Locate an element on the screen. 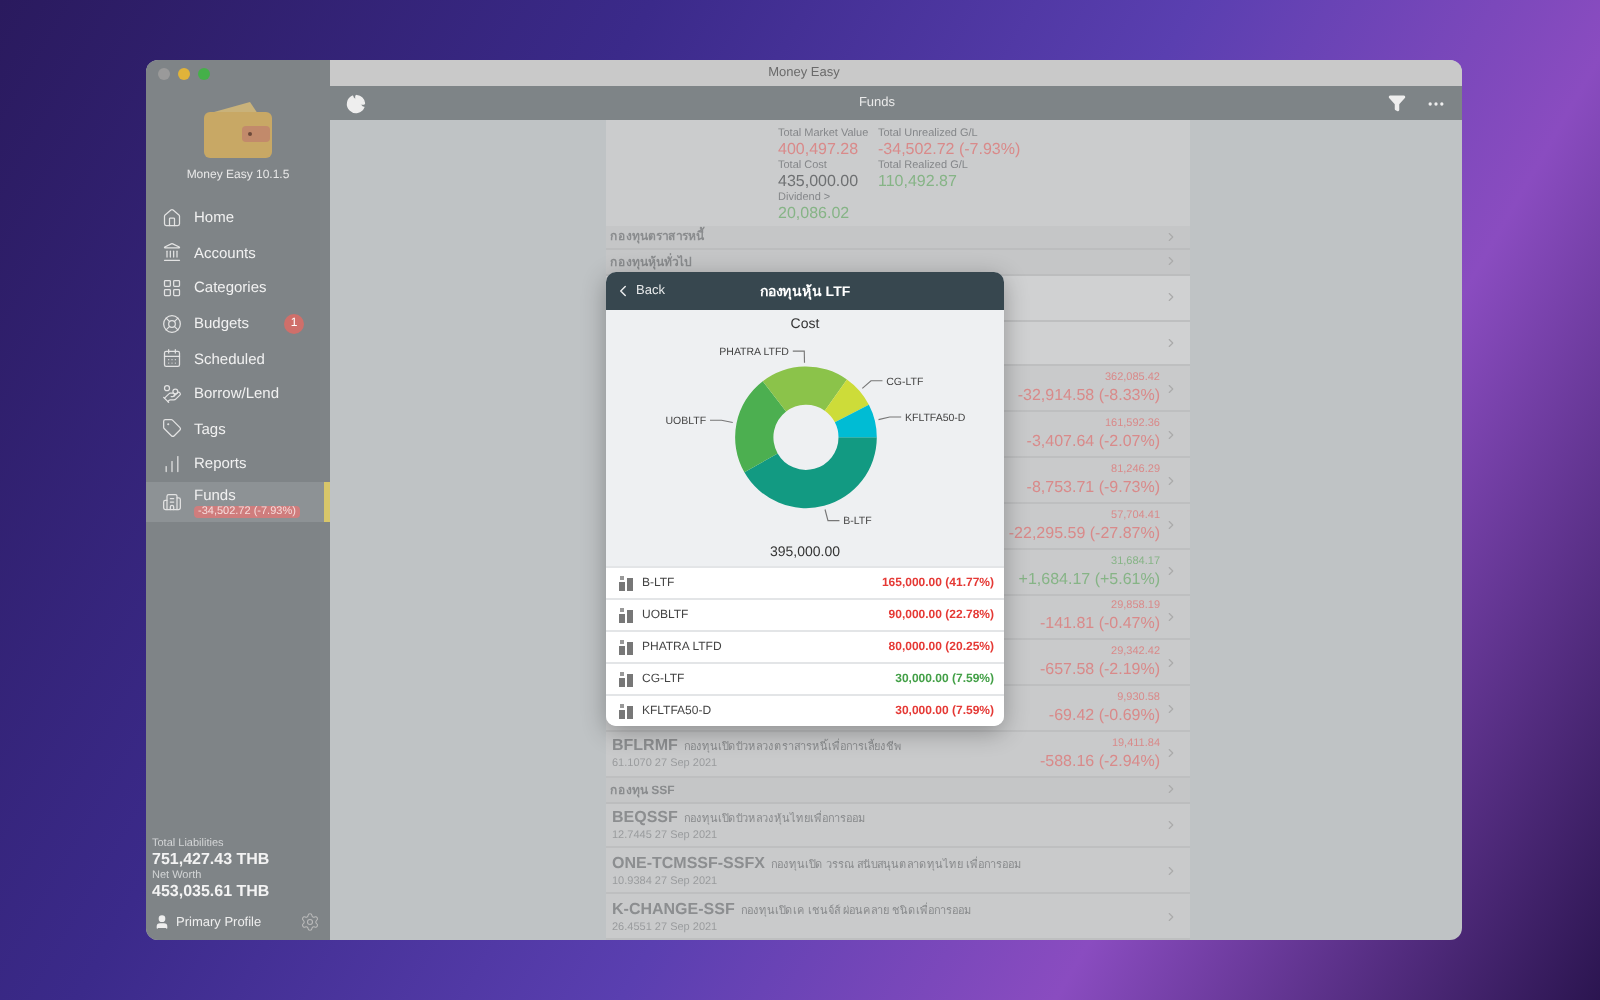 This screenshot has height=1000, width=1600. minimize-button is located at coordinates (184, 74).